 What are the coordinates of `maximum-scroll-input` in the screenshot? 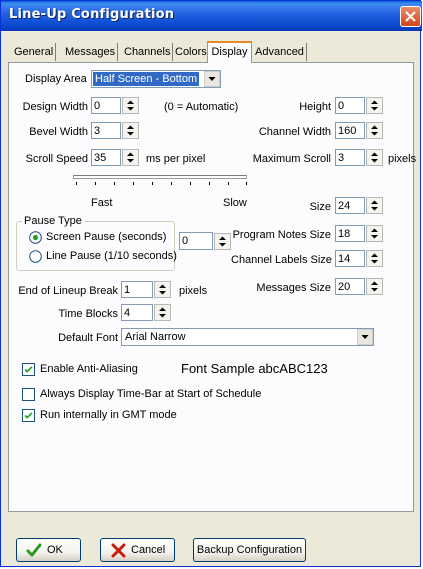 It's located at (350, 157).